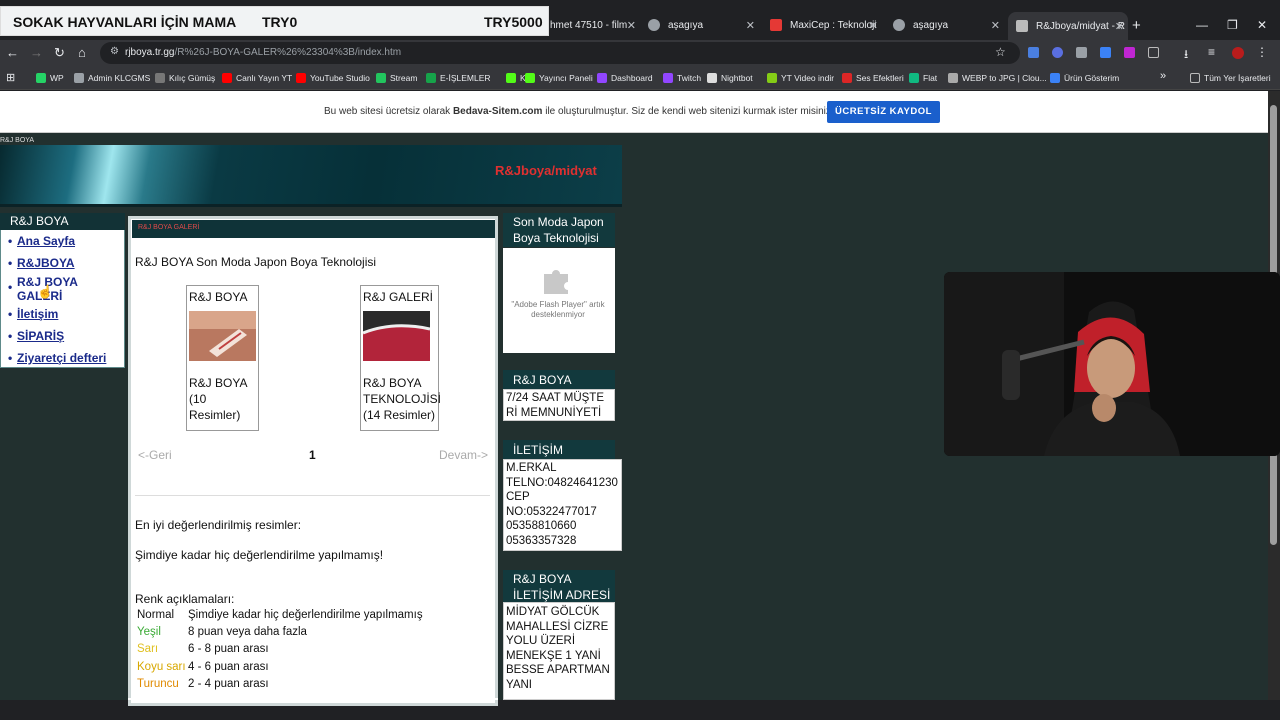 The width and height of the screenshot is (1280, 720). What do you see at coordinates (625, 78) in the screenshot?
I see `bookmark-item: Dashboard` at bounding box center [625, 78].